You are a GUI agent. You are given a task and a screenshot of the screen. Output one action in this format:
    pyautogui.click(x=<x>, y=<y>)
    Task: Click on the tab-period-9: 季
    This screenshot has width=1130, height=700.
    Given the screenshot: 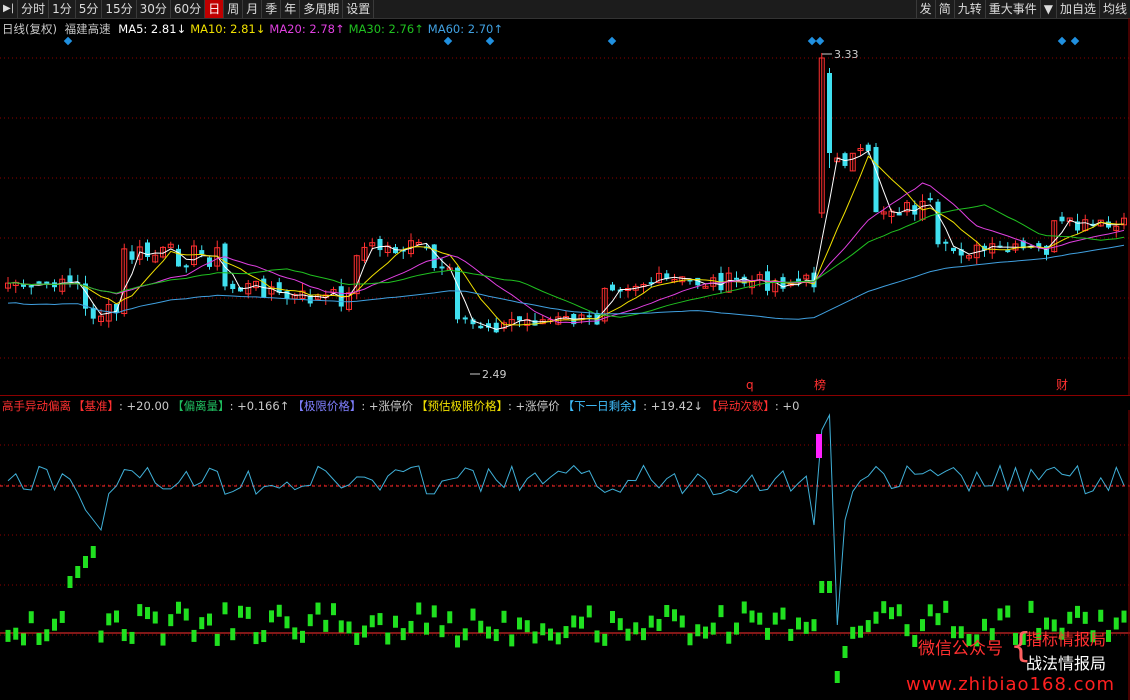 What is the action you would take?
    pyautogui.click(x=272, y=9)
    